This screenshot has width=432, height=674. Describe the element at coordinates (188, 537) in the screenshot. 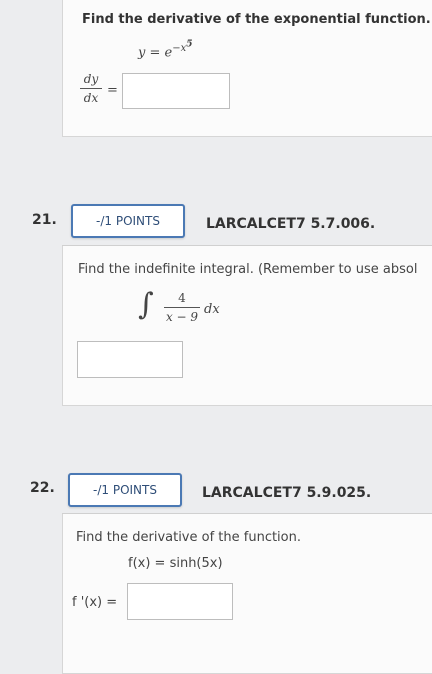

I see `q22-prompt: Find the derivative of the function.` at that location.